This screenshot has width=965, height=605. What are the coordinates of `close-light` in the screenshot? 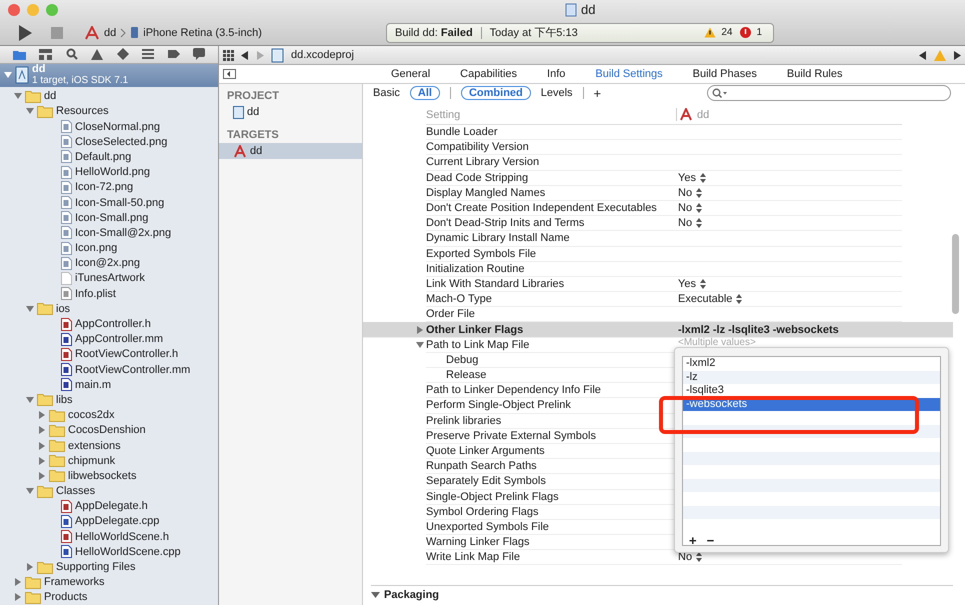 It's located at (14, 10).